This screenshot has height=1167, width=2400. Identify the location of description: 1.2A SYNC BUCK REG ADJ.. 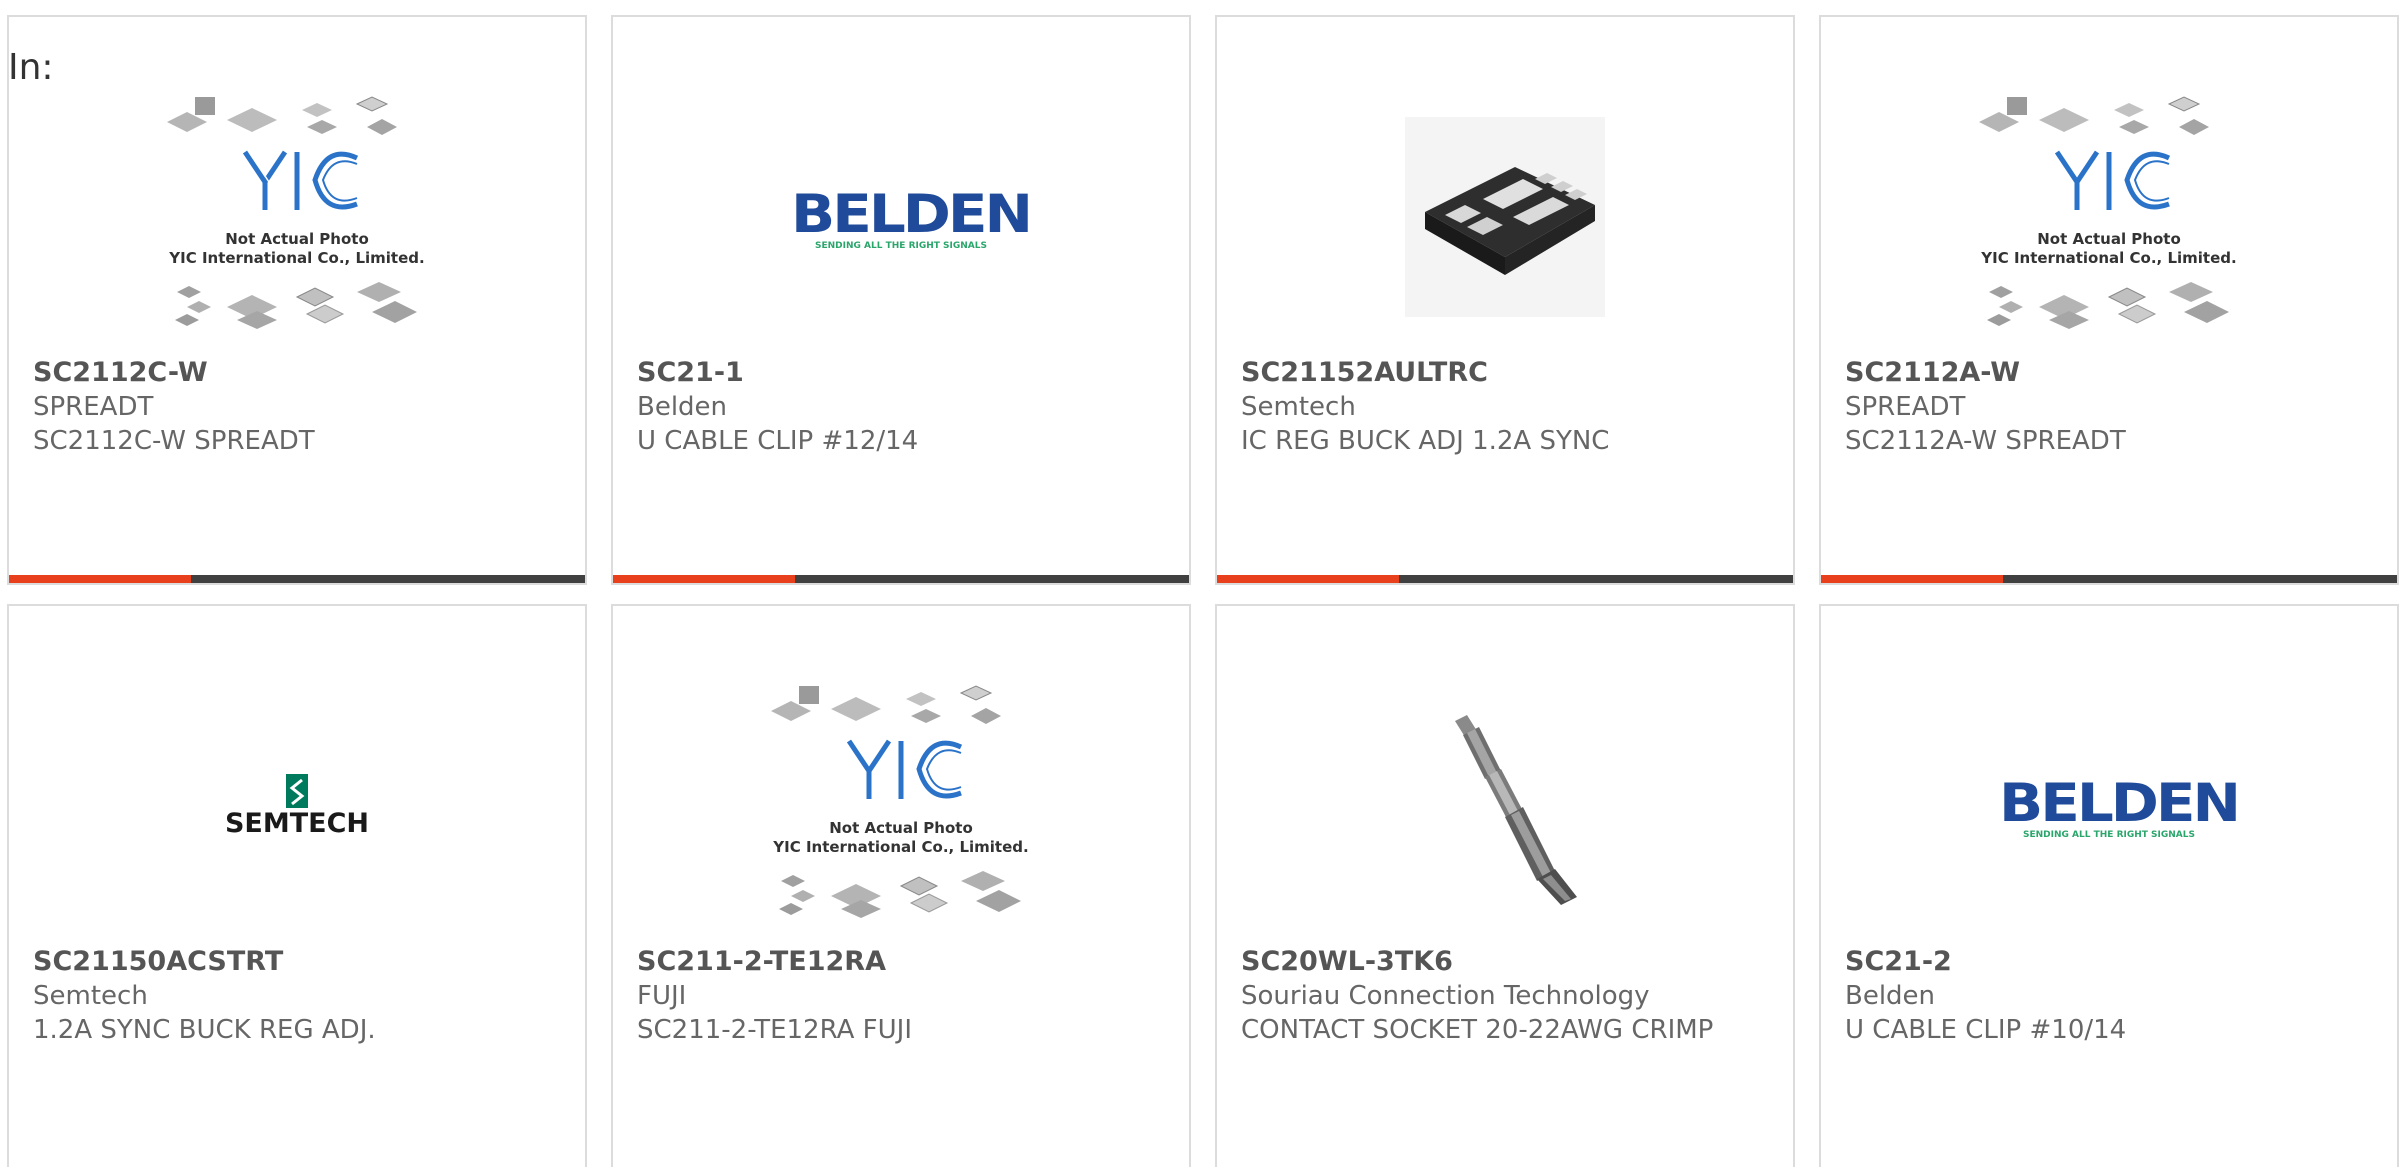
(204, 1030).